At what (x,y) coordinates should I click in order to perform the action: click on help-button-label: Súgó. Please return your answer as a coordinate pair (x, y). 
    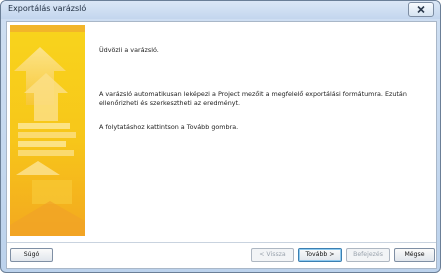
    Looking at the image, I should click on (31, 254).